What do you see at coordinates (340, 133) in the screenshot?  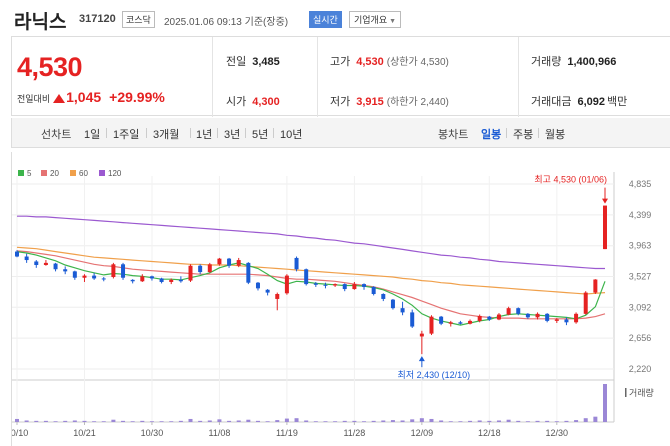 I see `chart-toolbar: 선차트 1일 1주일 3개월 1년 3년 5년 10년 봉차트 일봉 주봉 월봉` at bounding box center [340, 133].